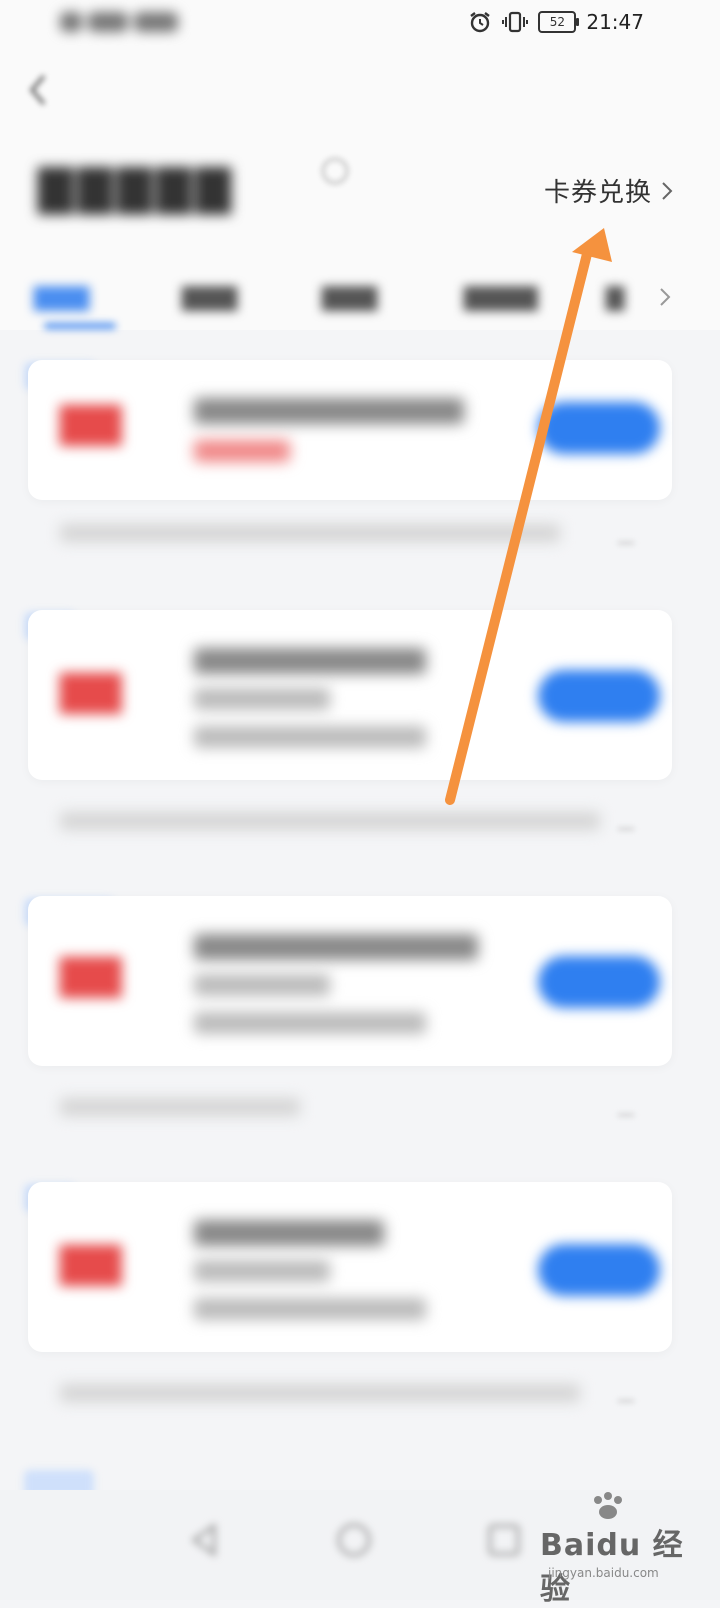 This screenshot has width=720, height=1608. I want to click on tab-5: ▇, so click(615, 297).